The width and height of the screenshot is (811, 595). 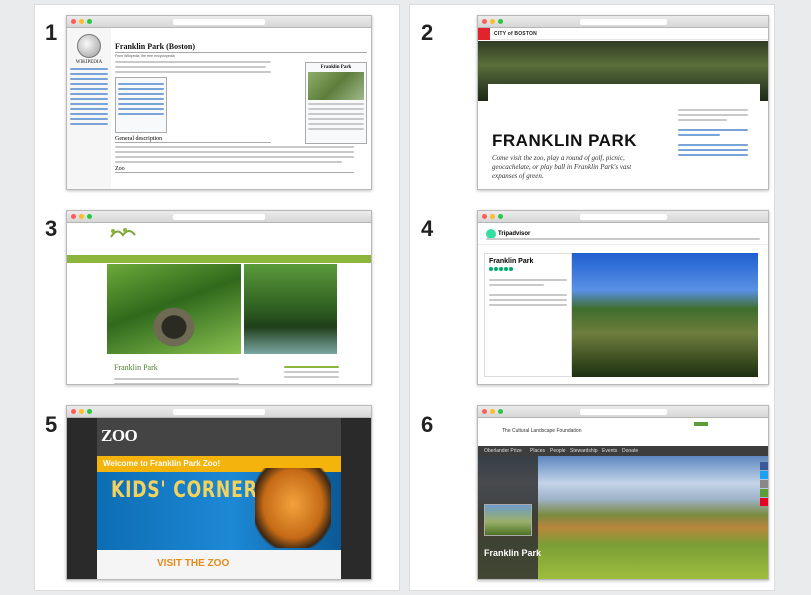 What do you see at coordinates (508, 520) in the screenshot?
I see `feature-thumbnail` at bounding box center [508, 520].